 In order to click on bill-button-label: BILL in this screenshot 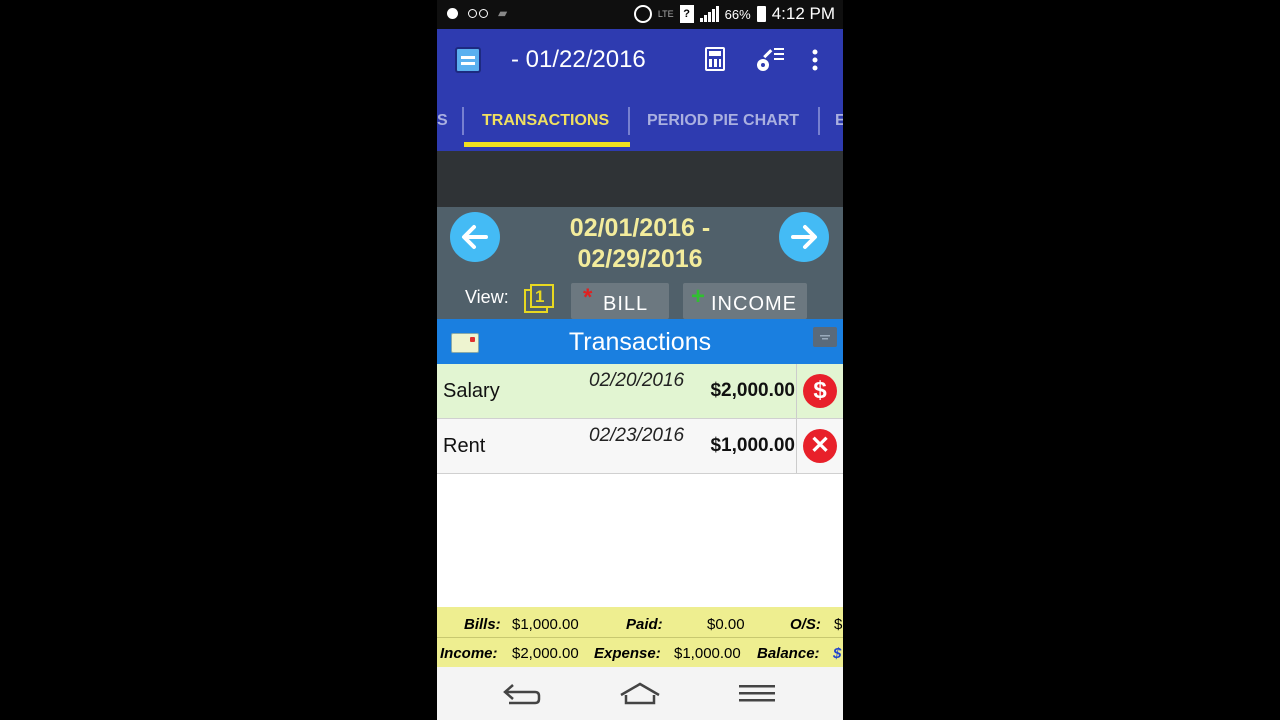, I will do `click(626, 304)`.